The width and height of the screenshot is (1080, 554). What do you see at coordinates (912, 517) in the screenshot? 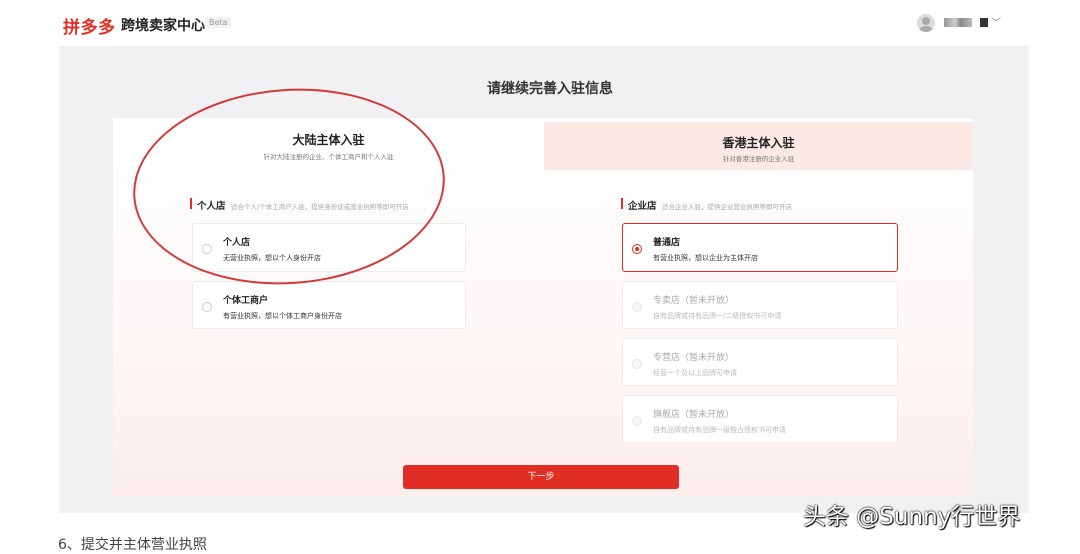
I see `toutiao-watermark: 头条 @Sunny行世界` at bounding box center [912, 517].